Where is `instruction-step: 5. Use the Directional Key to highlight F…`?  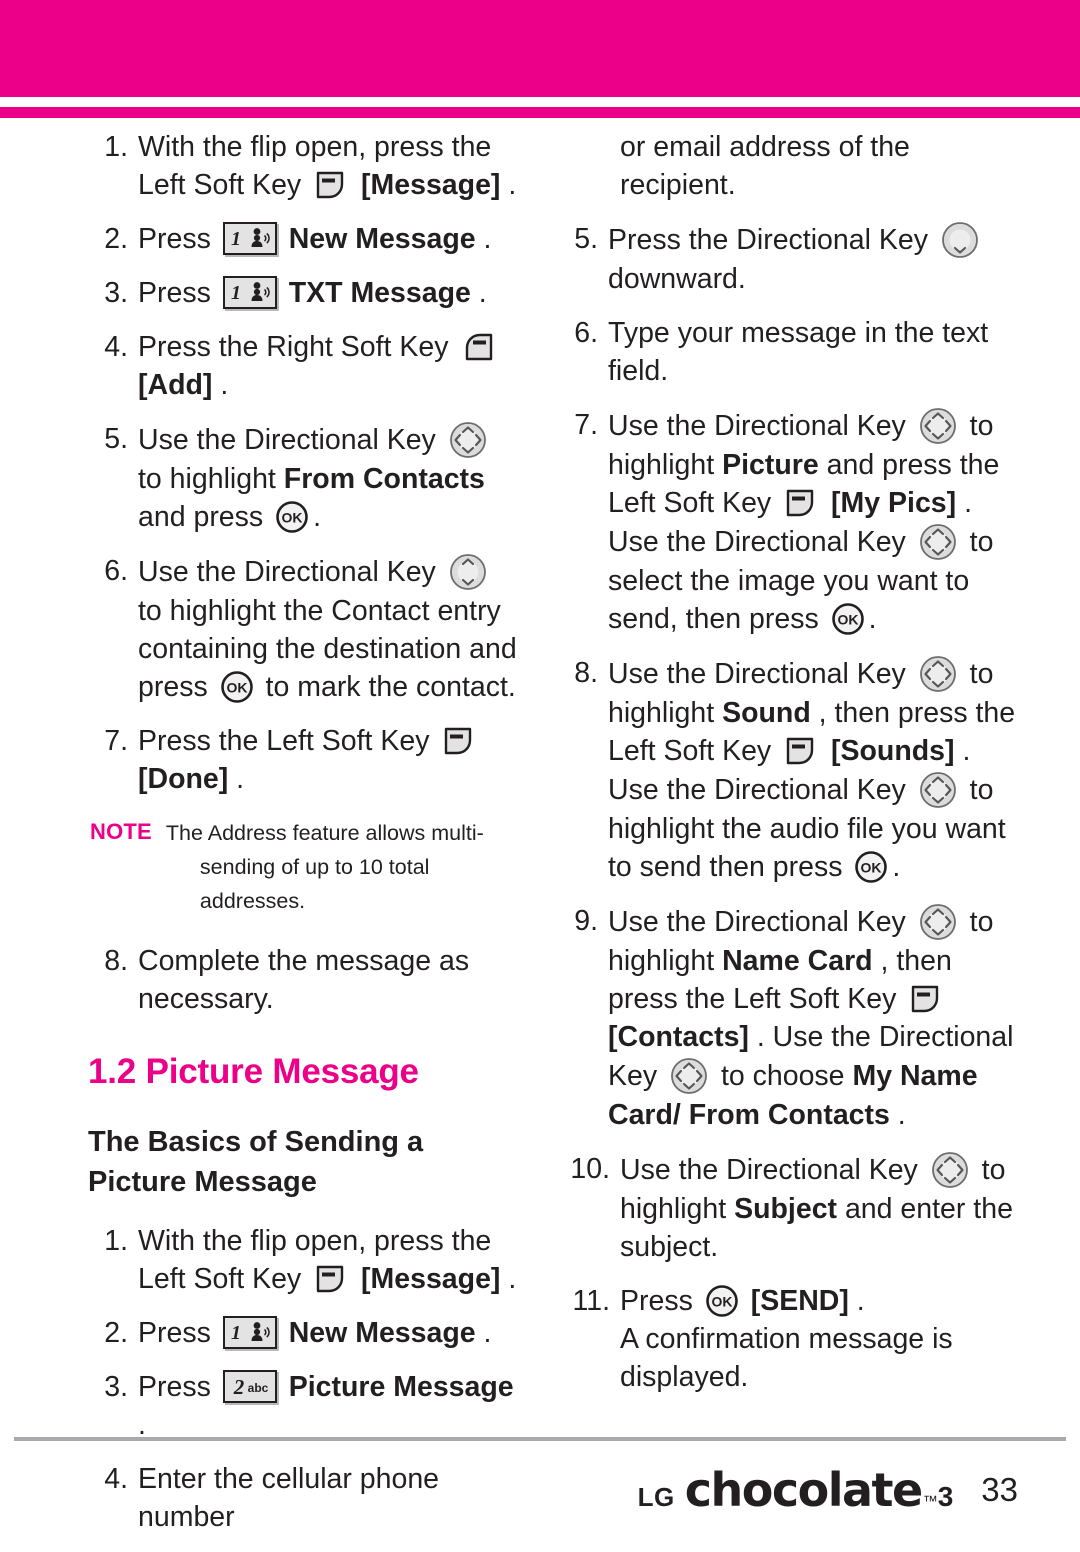
instruction-step: 5. Use the Directional Key to highlight F… is located at coordinates (305, 478).